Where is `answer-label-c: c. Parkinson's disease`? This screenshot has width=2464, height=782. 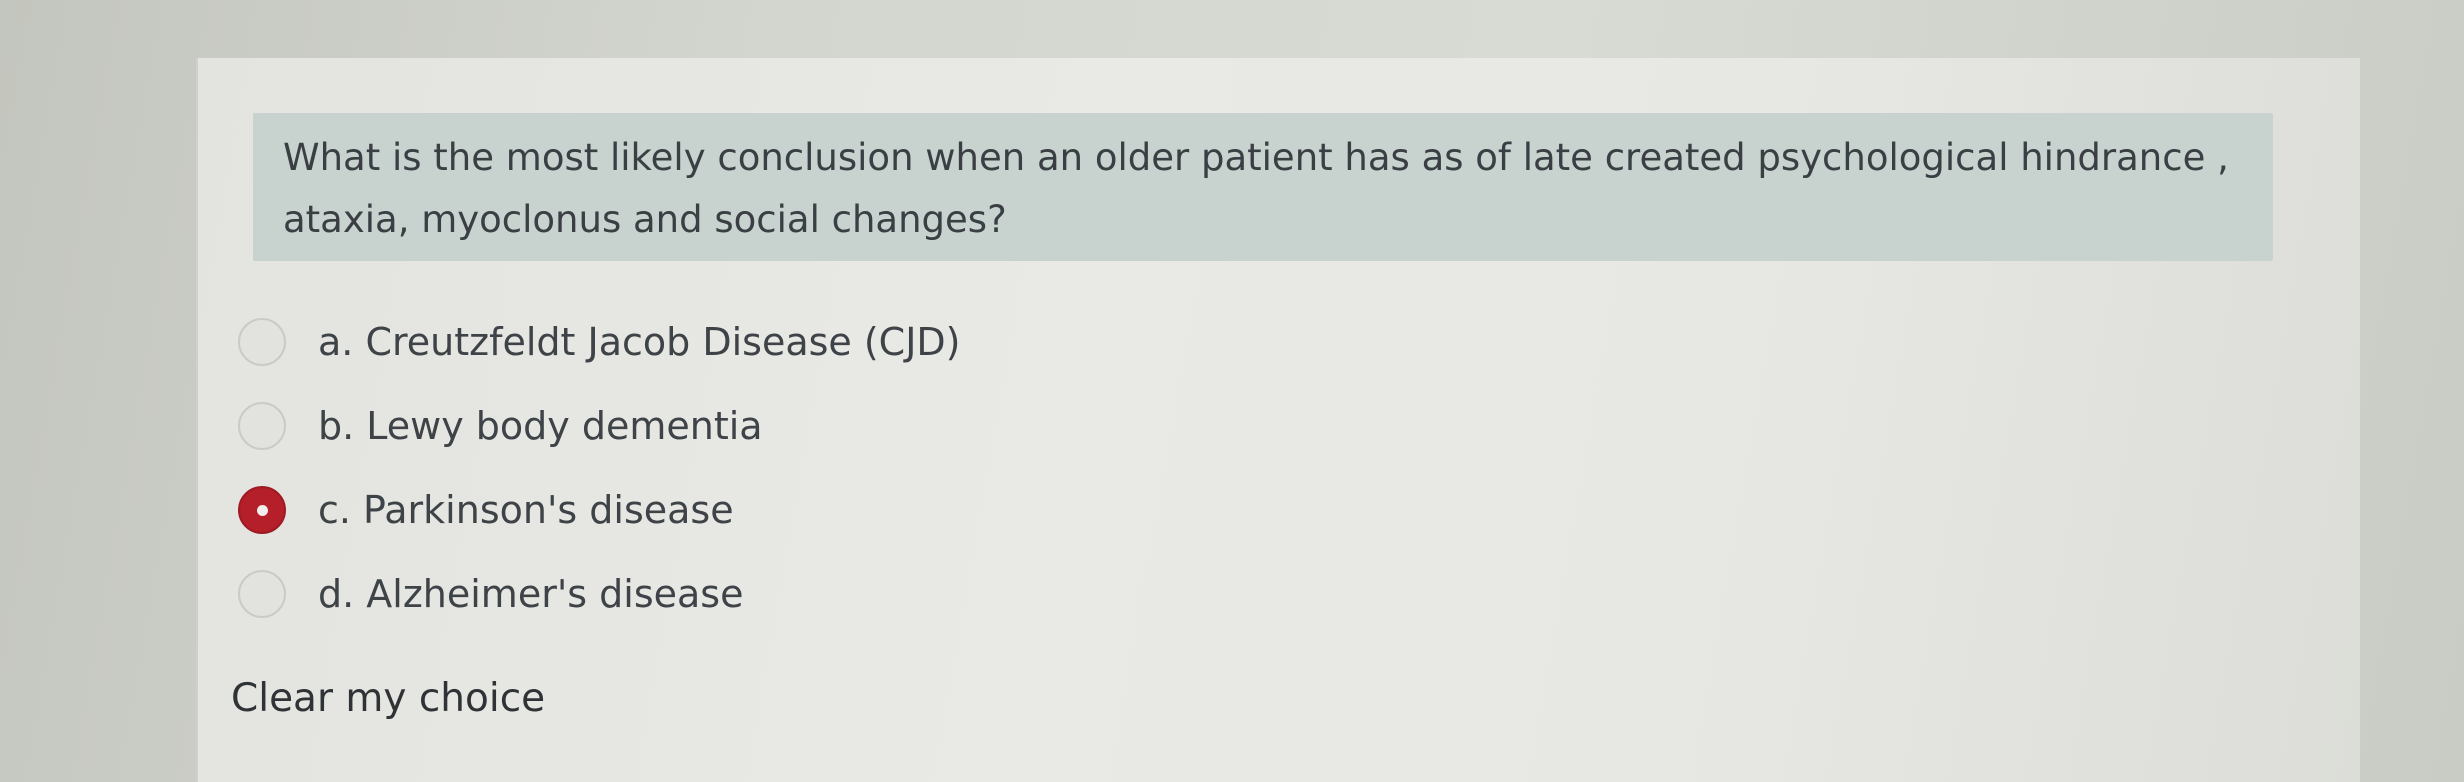 answer-label-c: c. Parkinson's disease is located at coordinates (526, 510).